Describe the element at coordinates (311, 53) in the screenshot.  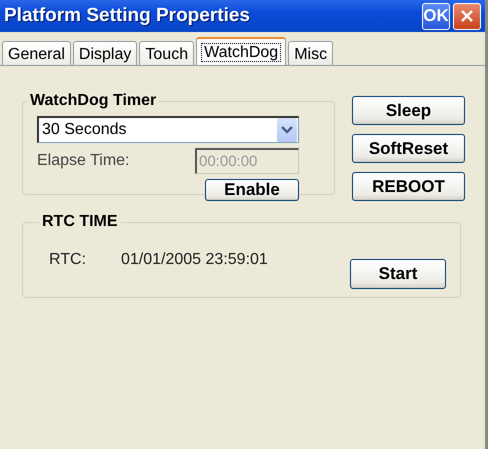
I see `tab: Misc` at that location.